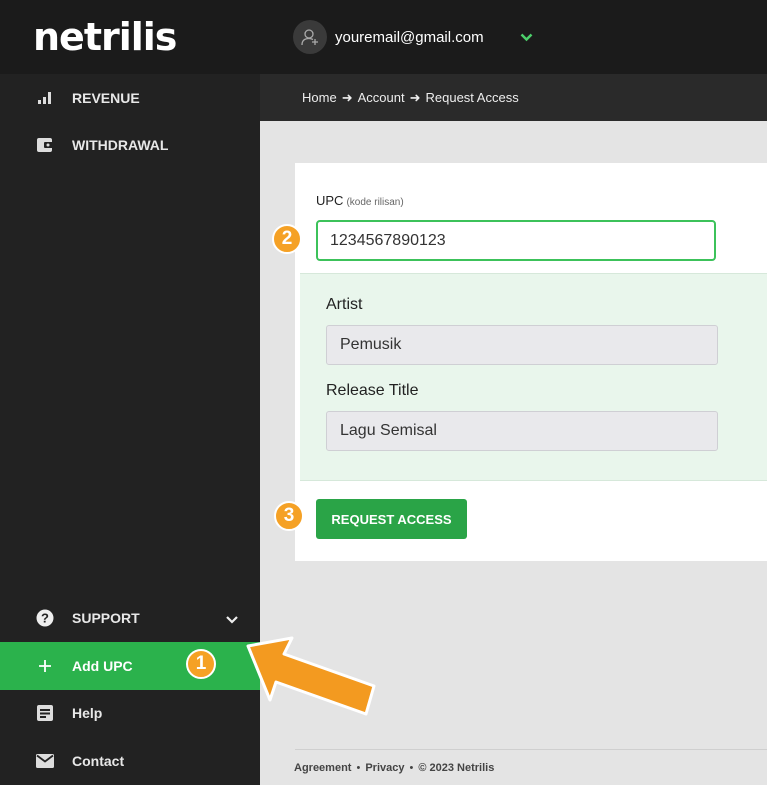 This screenshot has width=767, height=785. Describe the element at coordinates (472, 97) in the screenshot. I see `breadcrumb-current: Request Access` at that location.